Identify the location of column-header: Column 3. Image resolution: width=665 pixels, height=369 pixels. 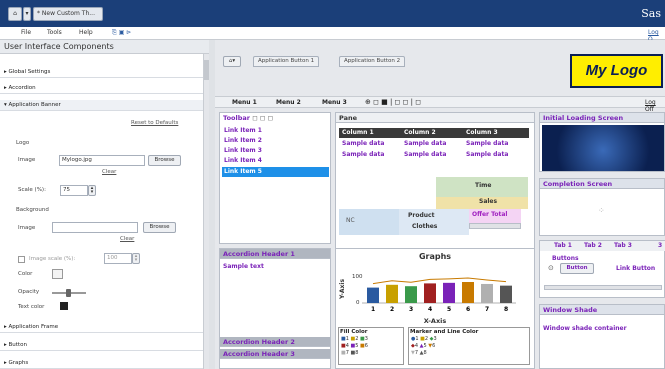
(480, 133).